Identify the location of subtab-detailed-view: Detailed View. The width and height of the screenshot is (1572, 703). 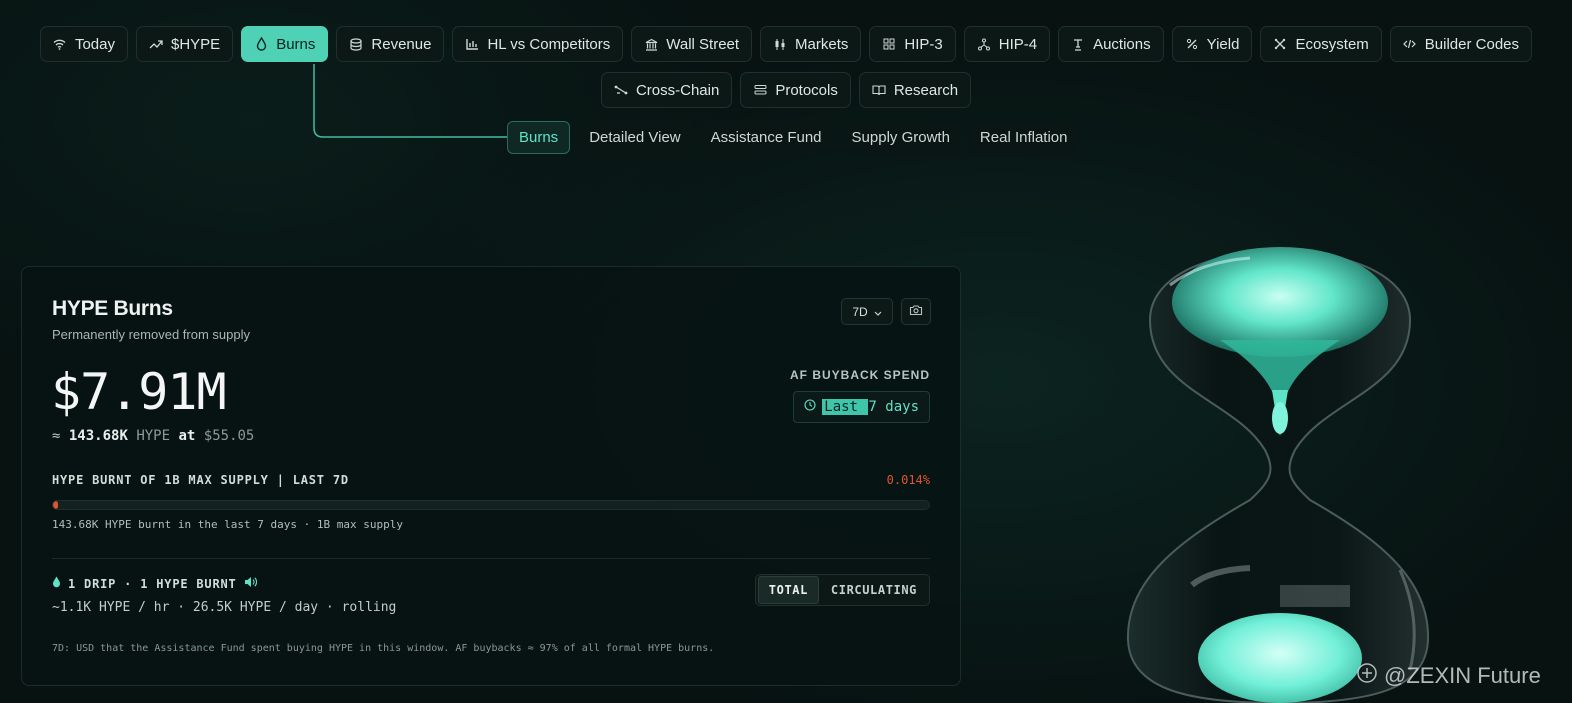
(635, 137).